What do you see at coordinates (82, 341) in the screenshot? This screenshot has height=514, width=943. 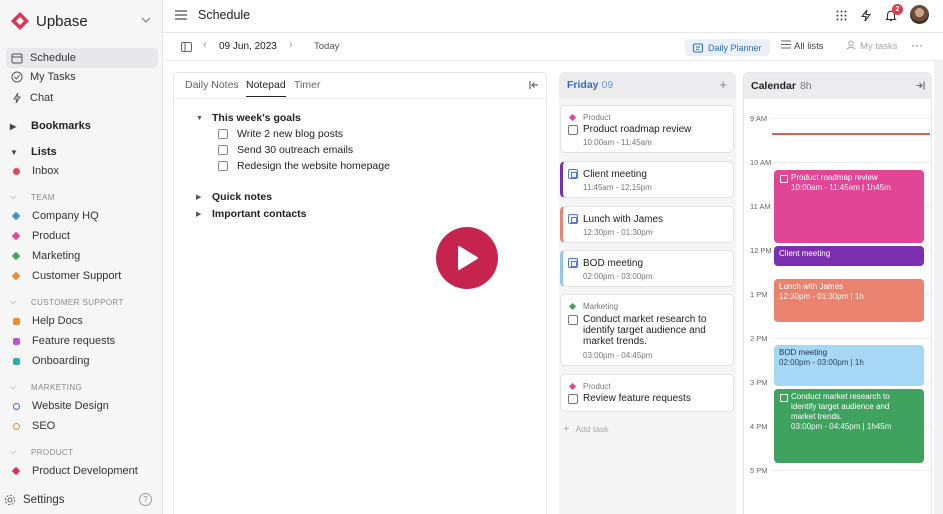 I see `sidebar-item-feature-requests: Feature requests` at bounding box center [82, 341].